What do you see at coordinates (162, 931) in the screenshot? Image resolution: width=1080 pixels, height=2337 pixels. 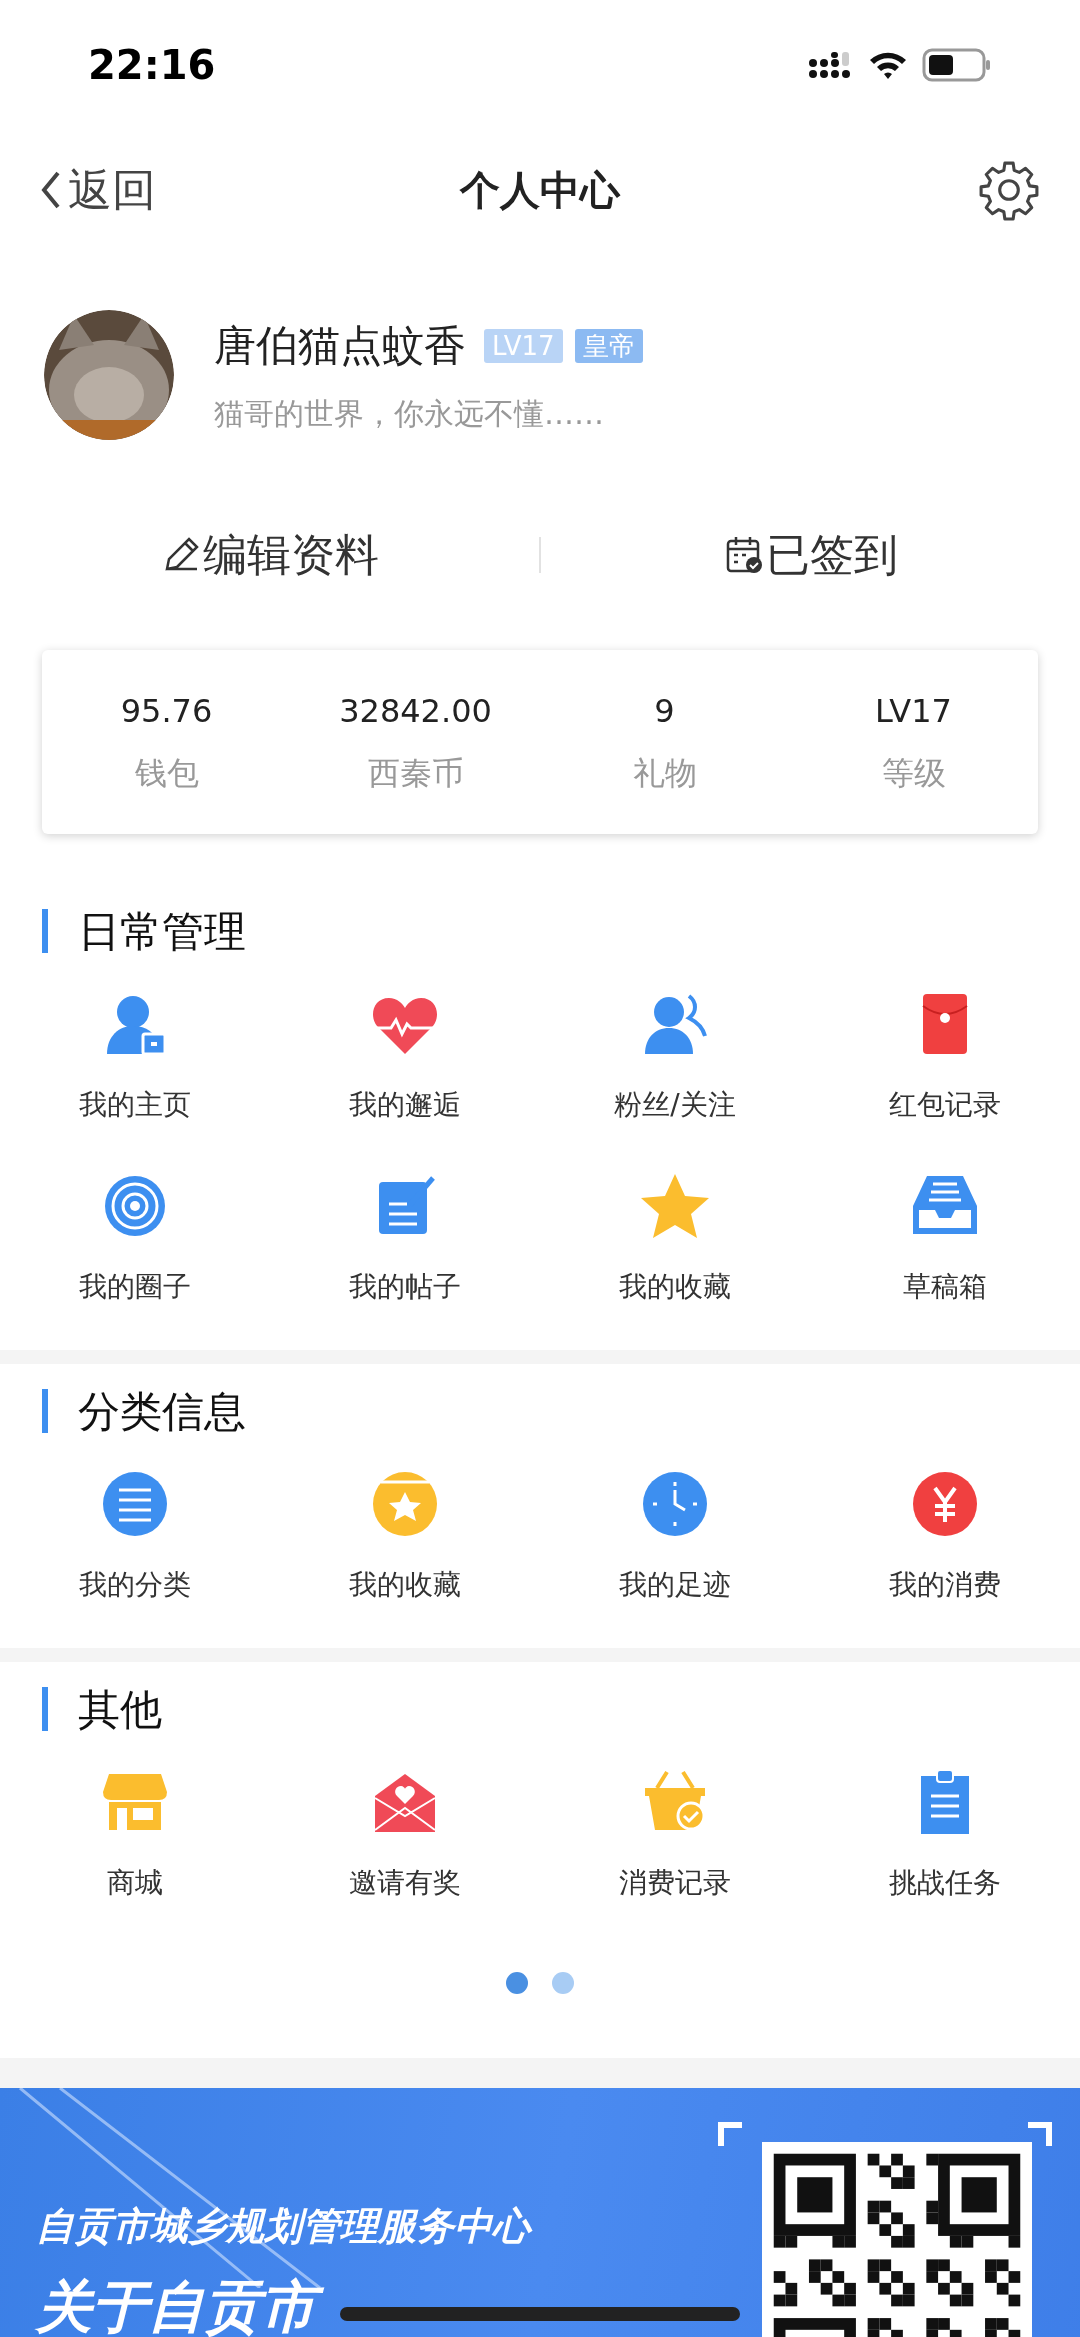 I see `section-title: 日常管理` at bounding box center [162, 931].